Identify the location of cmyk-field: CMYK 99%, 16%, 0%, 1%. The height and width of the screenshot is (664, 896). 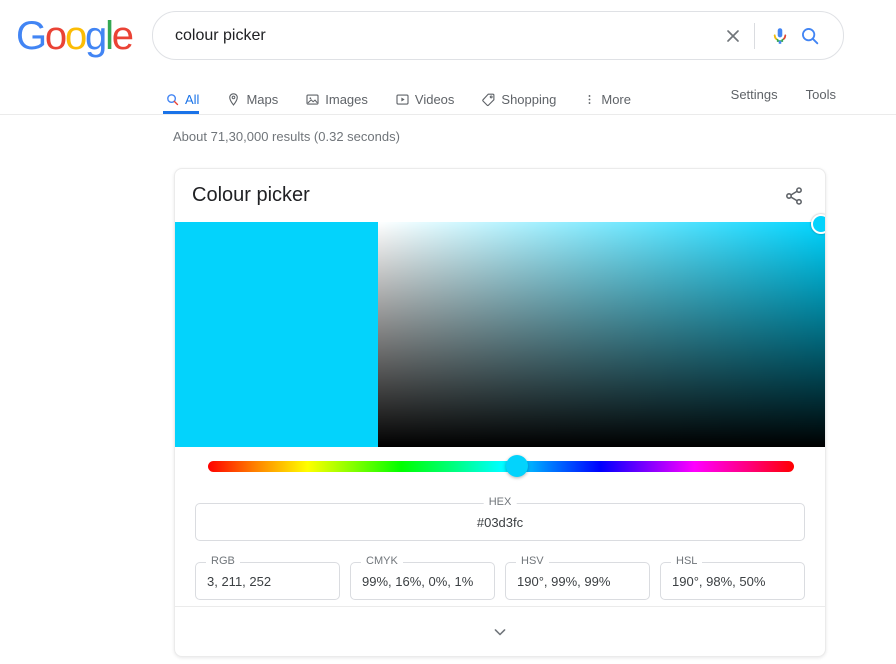
(422, 577).